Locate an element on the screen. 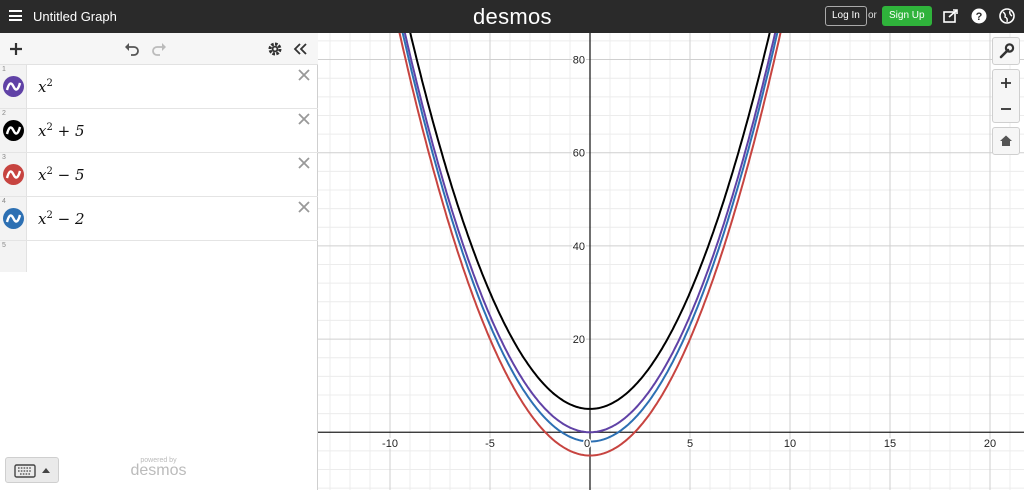 Image resolution: width=1024 pixels, height=490 pixels. expression-gutter: 4 is located at coordinates (13, 218).